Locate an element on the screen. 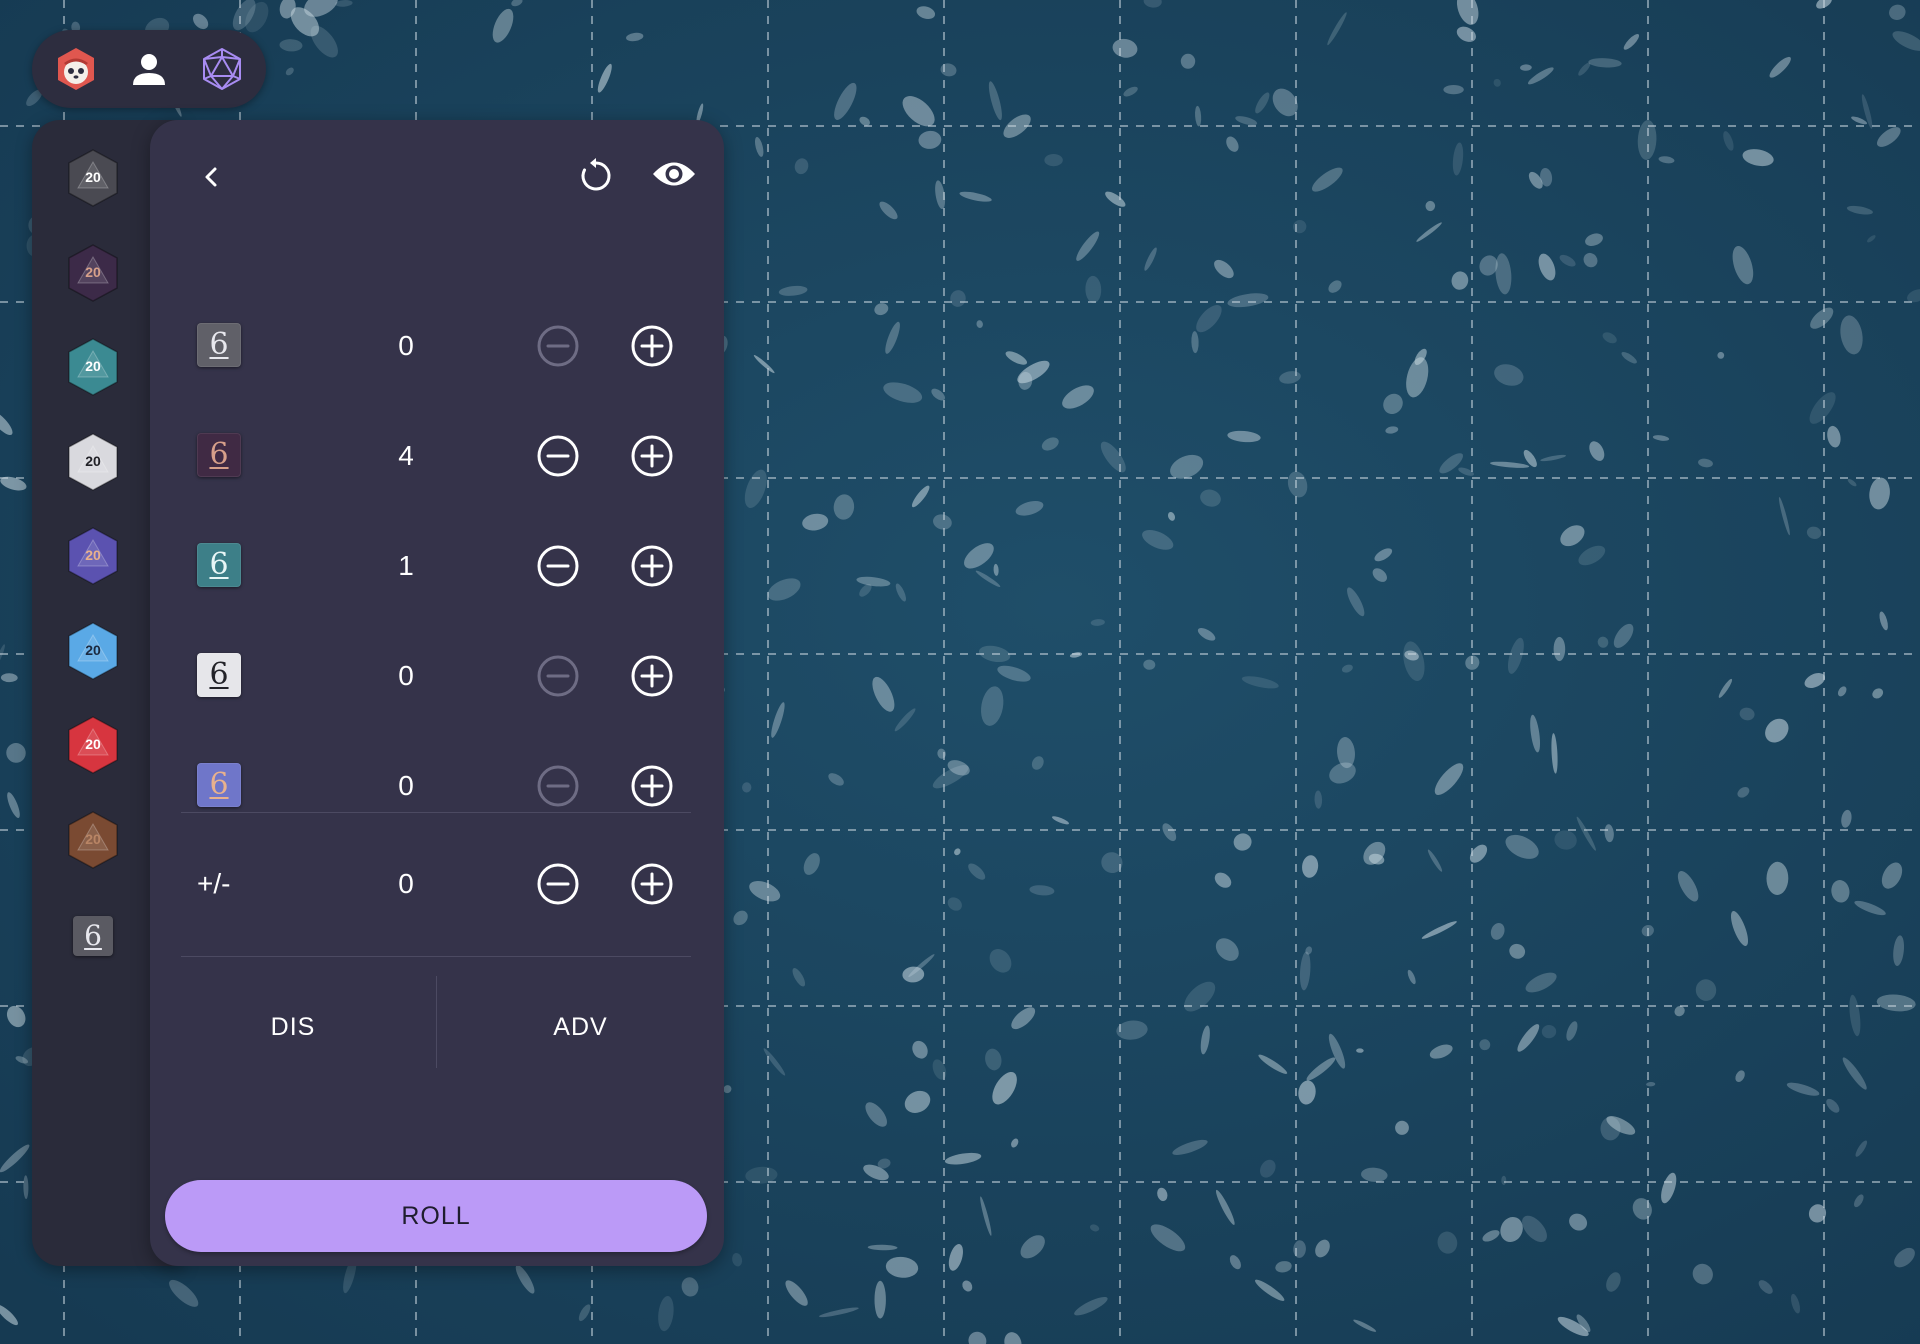 The image size is (1920, 1344). panda-avatar-icon is located at coordinates (76, 69).